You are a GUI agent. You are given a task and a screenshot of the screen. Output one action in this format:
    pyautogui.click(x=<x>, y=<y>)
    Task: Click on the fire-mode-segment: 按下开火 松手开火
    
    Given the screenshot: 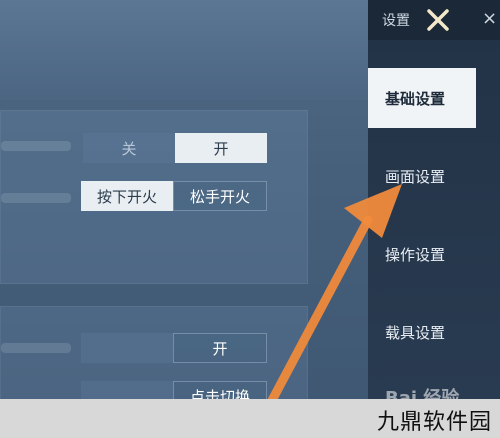 What is the action you would take?
    pyautogui.click(x=174, y=196)
    